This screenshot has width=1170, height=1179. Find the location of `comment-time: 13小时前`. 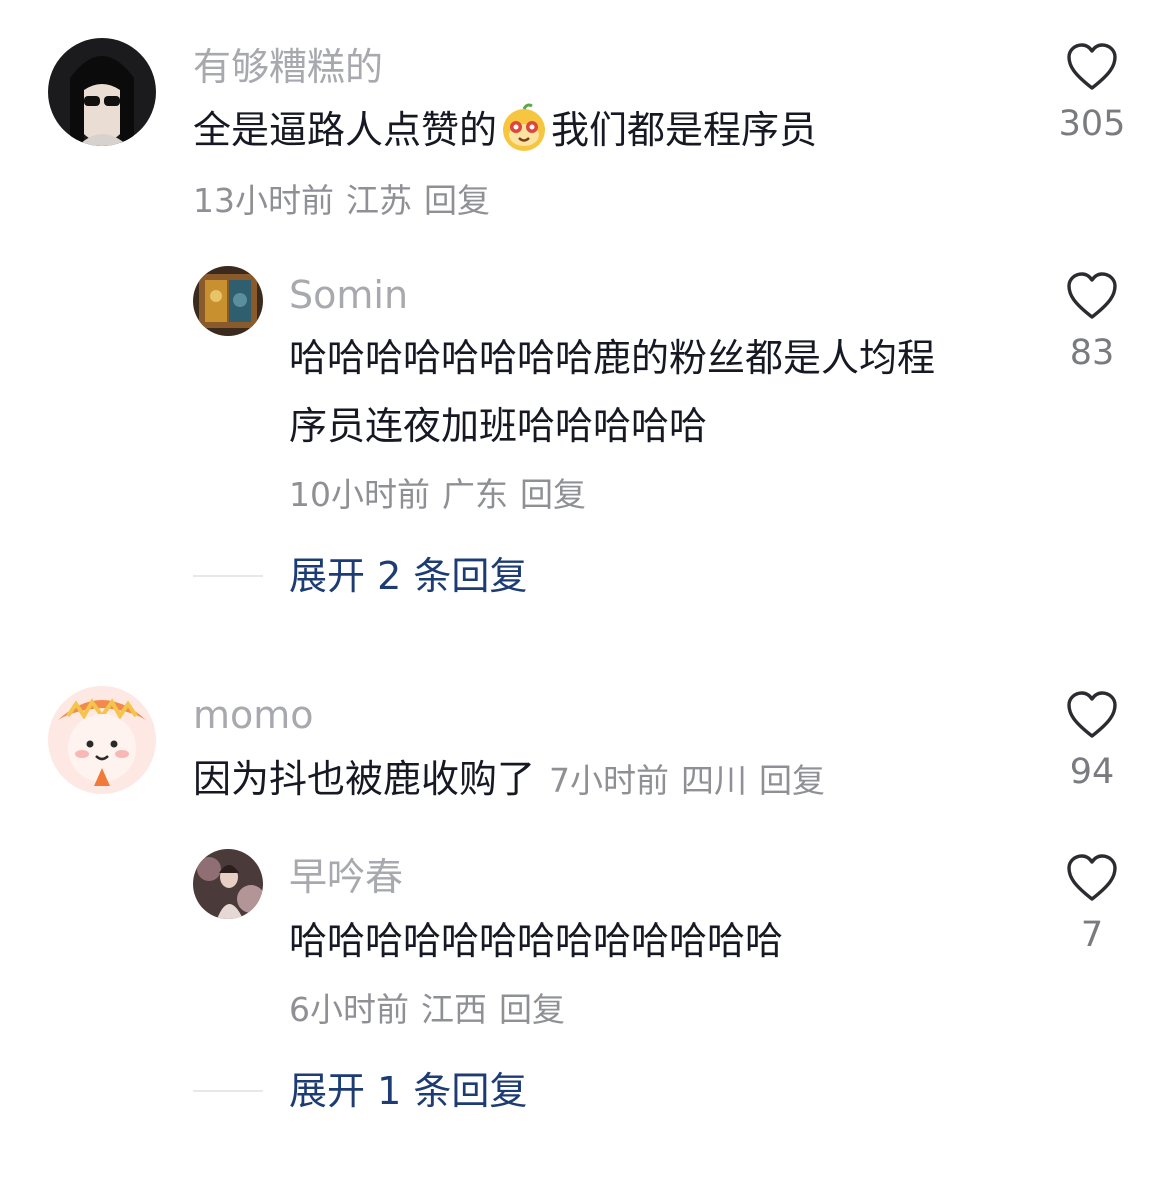

comment-time: 13小时前 is located at coordinates (263, 200).